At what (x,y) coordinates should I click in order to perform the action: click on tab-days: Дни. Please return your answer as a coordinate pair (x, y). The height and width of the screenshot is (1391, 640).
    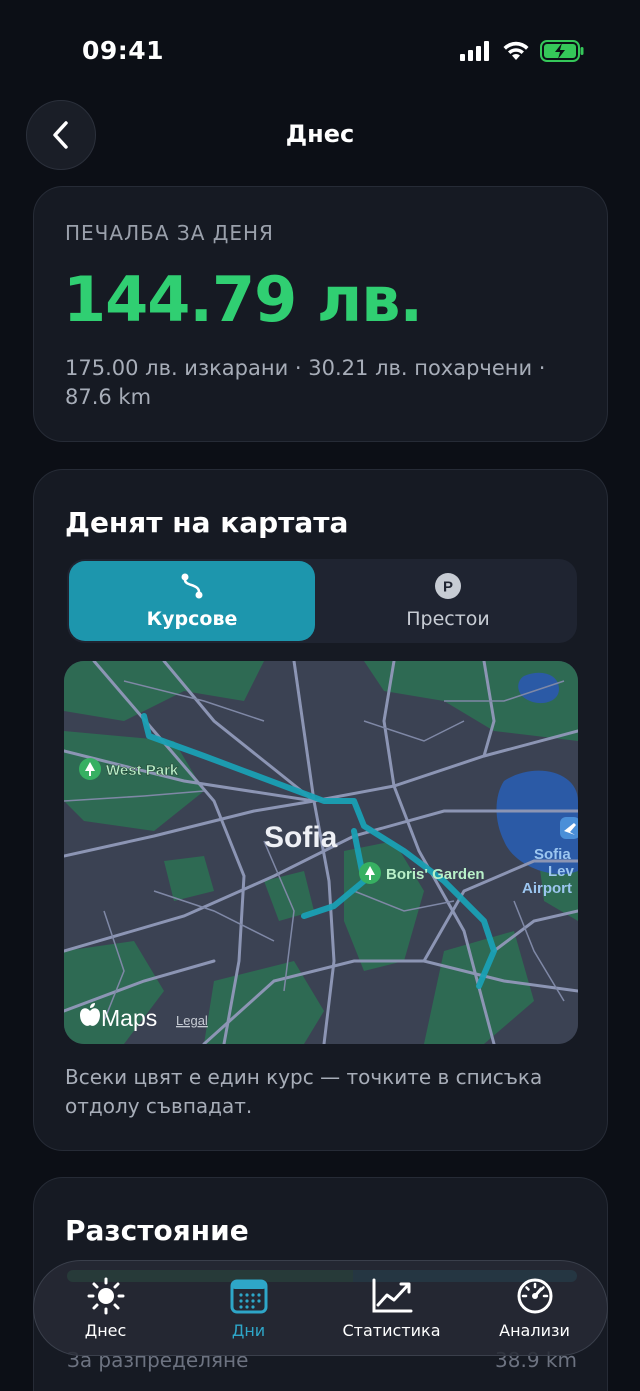
    Looking at the image, I should click on (253, 1308).